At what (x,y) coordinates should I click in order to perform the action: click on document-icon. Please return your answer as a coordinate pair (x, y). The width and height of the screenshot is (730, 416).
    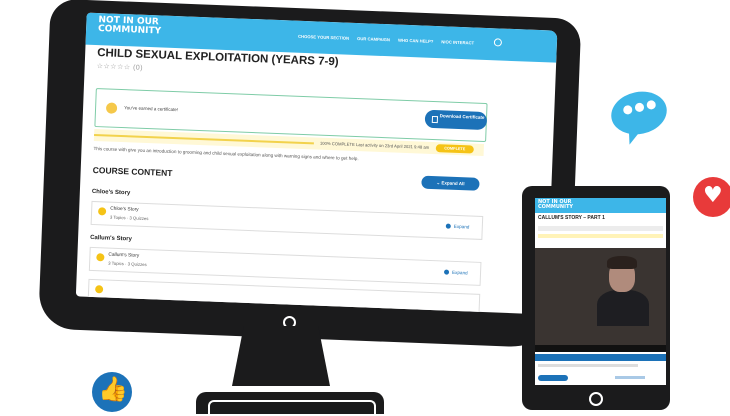
    Looking at the image, I should click on (435, 119).